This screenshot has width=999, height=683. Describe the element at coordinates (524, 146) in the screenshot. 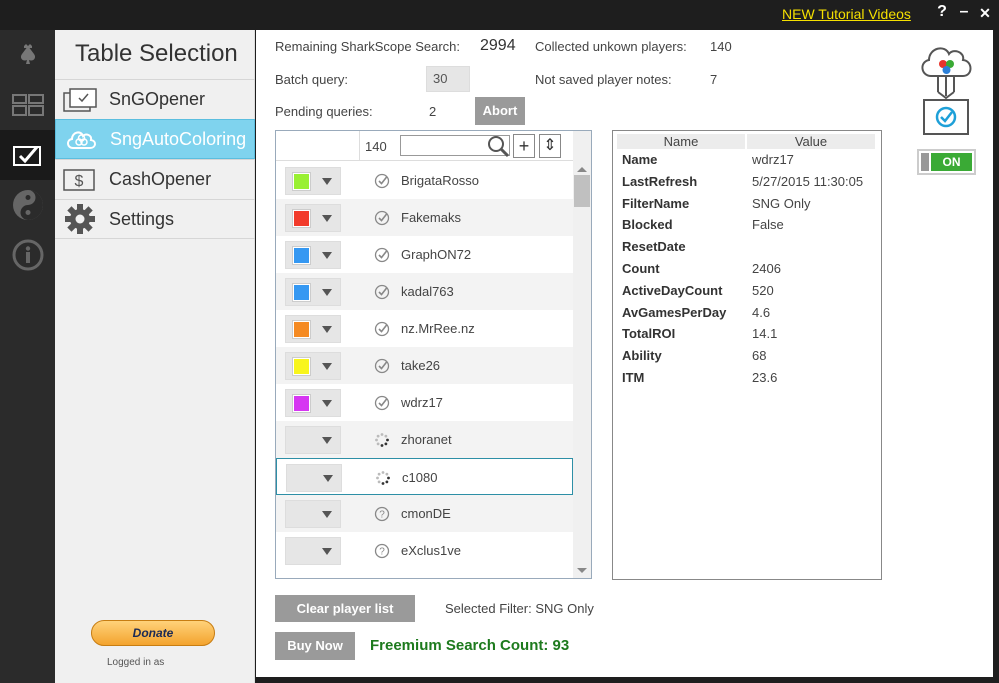

I see `add-player-button: +` at that location.